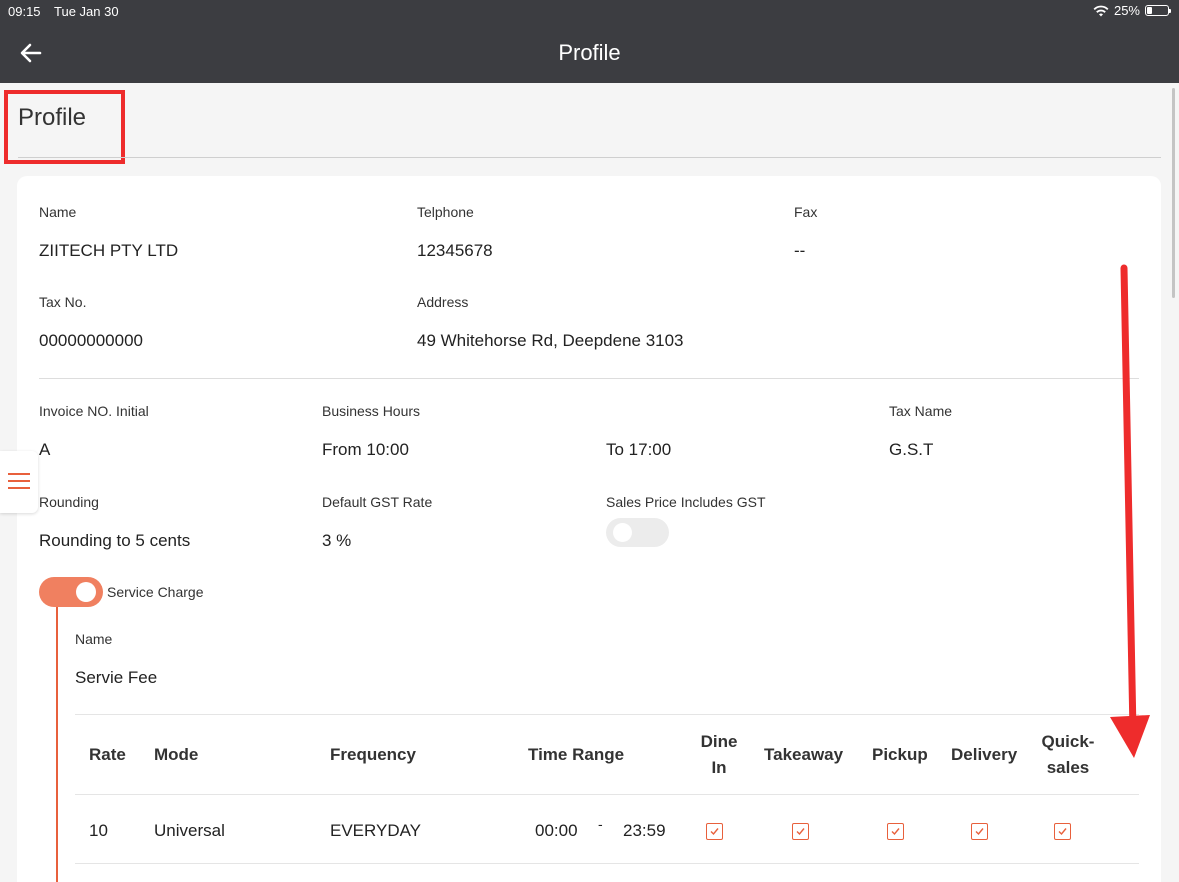 This screenshot has width=1179, height=882. I want to click on battery-icon, so click(1158, 10).